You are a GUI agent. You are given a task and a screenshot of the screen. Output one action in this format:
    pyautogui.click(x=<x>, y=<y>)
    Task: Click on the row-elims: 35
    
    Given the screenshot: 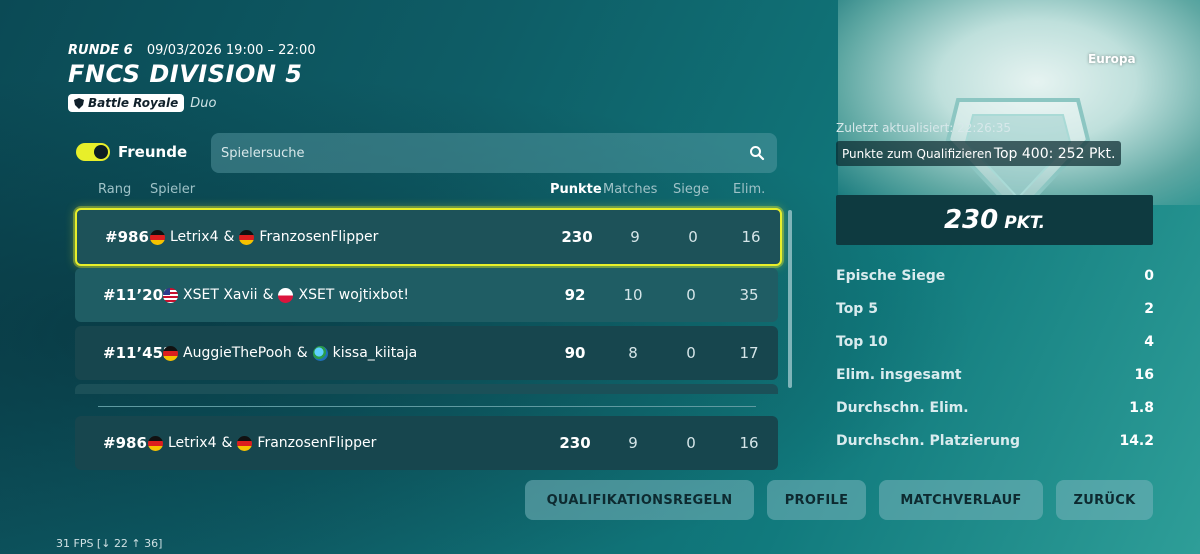 What is the action you would take?
    pyautogui.click(x=749, y=295)
    